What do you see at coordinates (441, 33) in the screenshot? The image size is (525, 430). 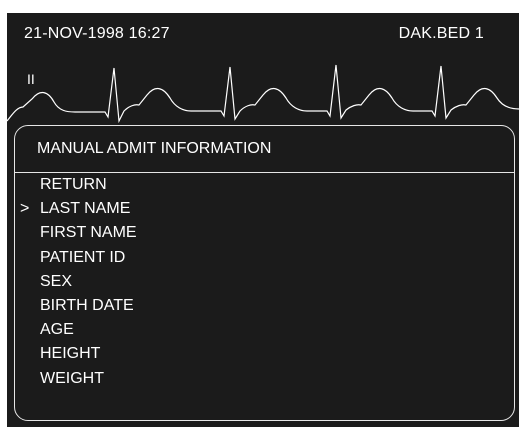 I see `bed-label: DAK.BED 1` at bounding box center [441, 33].